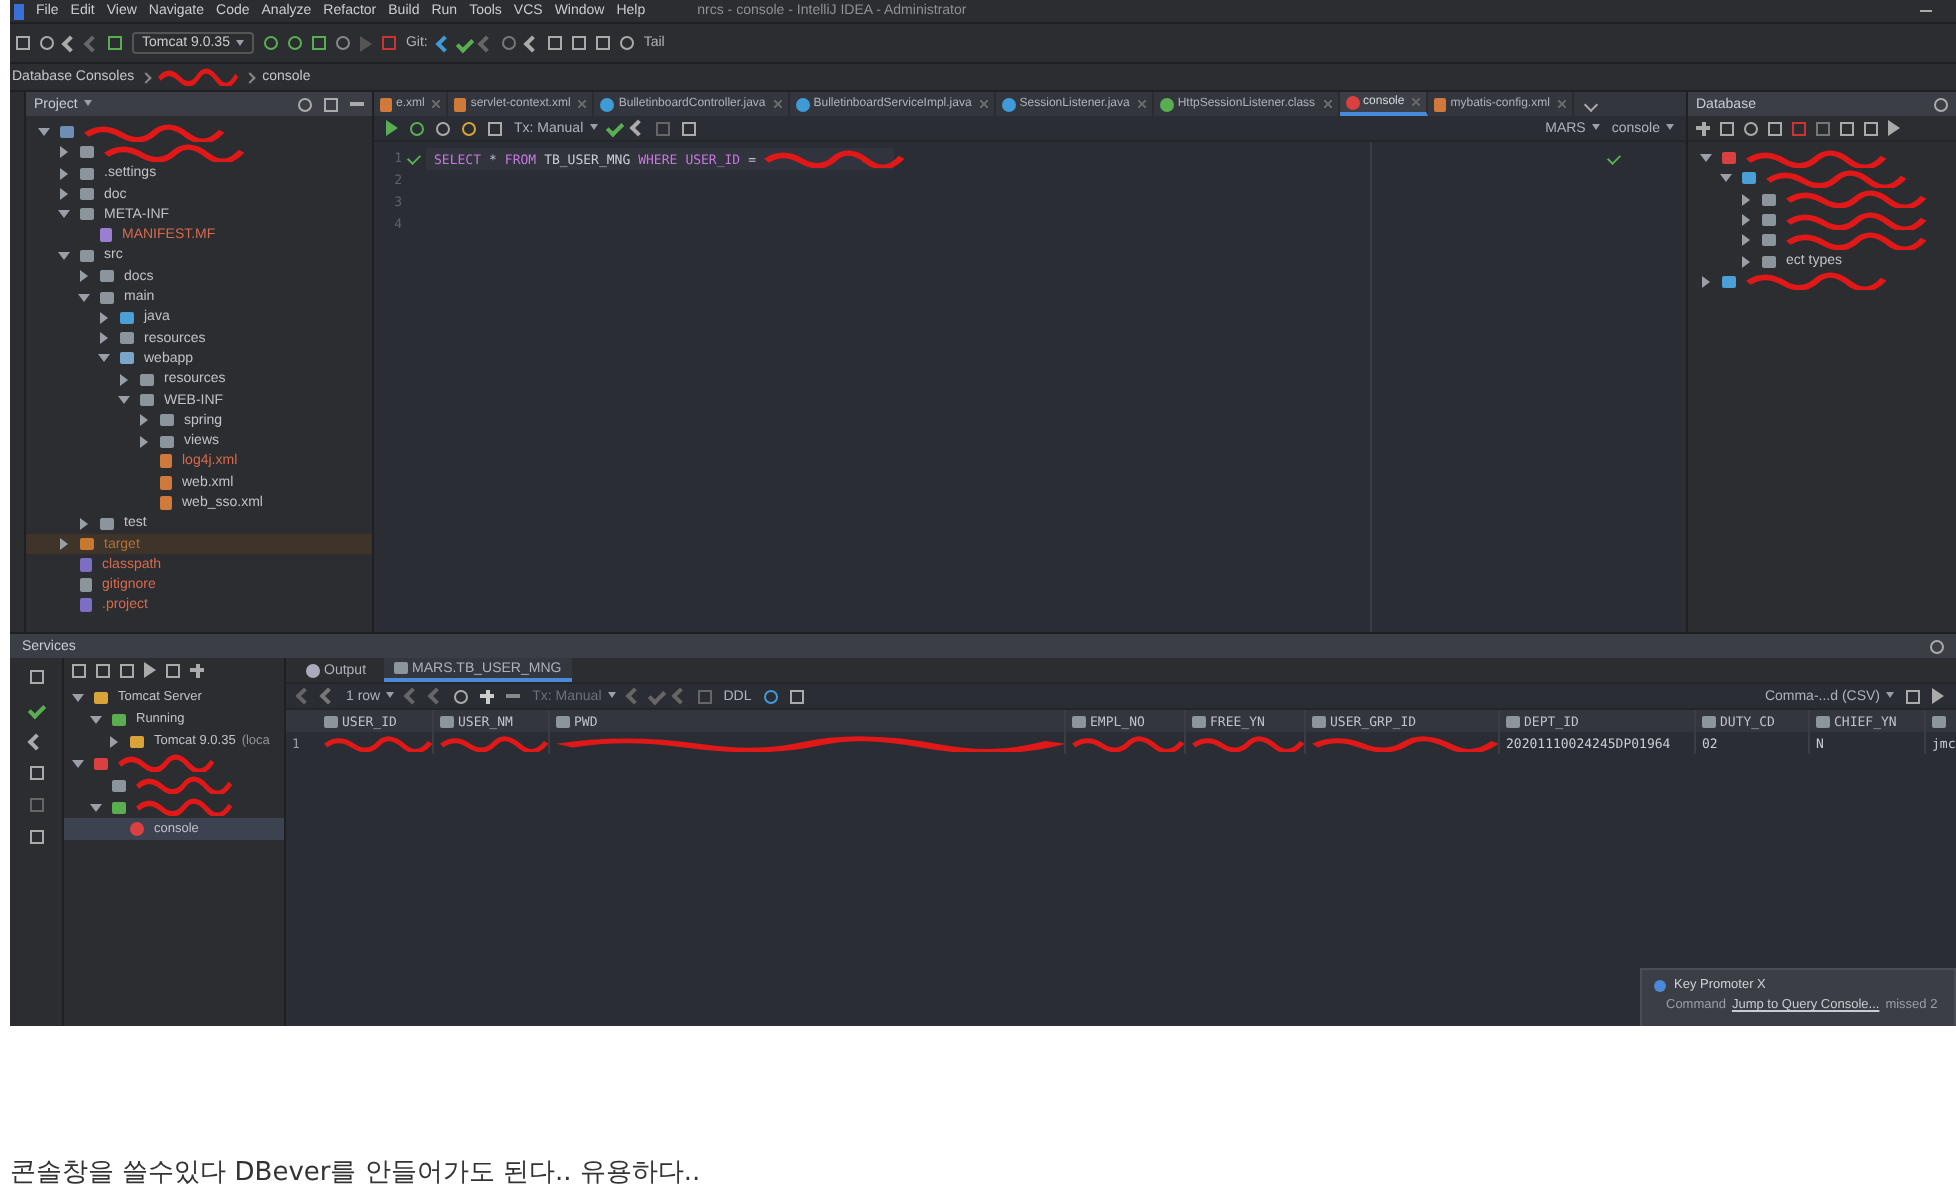 The width and height of the screenshot is (1956, 1200). I want to click on run-icon, so click(392, 128).